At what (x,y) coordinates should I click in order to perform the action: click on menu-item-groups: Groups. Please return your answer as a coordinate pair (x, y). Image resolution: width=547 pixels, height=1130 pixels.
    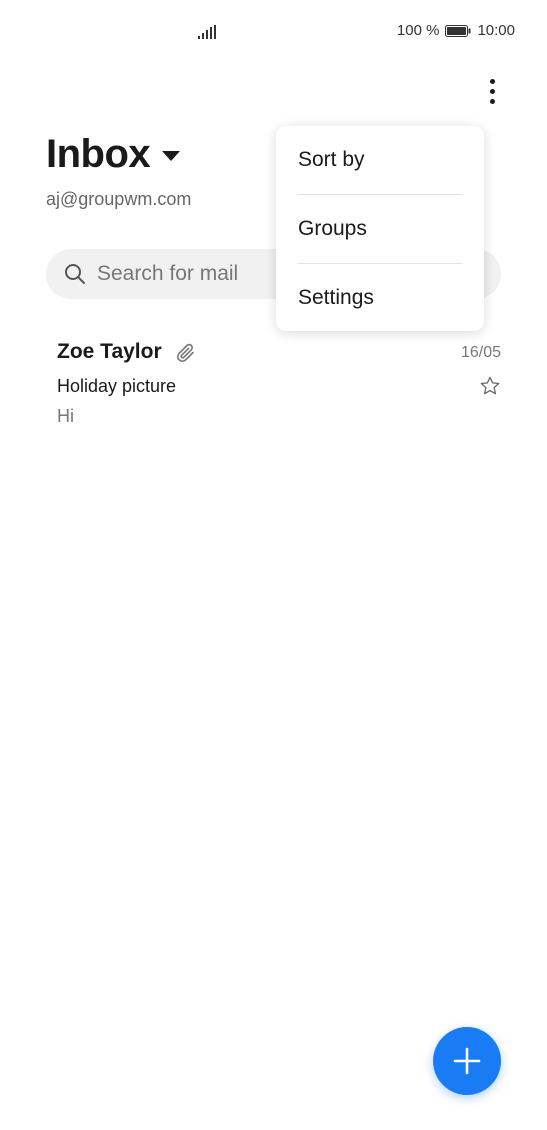
    Looking at the image, I should click on (380, 229).